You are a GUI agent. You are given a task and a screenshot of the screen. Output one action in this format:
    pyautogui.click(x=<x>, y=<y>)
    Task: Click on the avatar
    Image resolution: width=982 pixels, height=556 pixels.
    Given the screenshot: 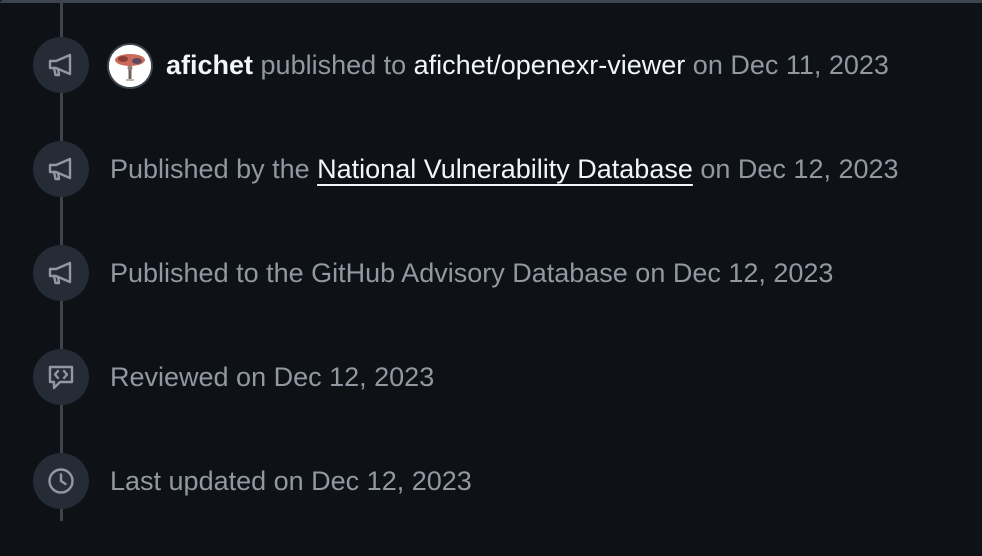 What is the action you would take?
    pyautogui.click(x=130, y=66)
    